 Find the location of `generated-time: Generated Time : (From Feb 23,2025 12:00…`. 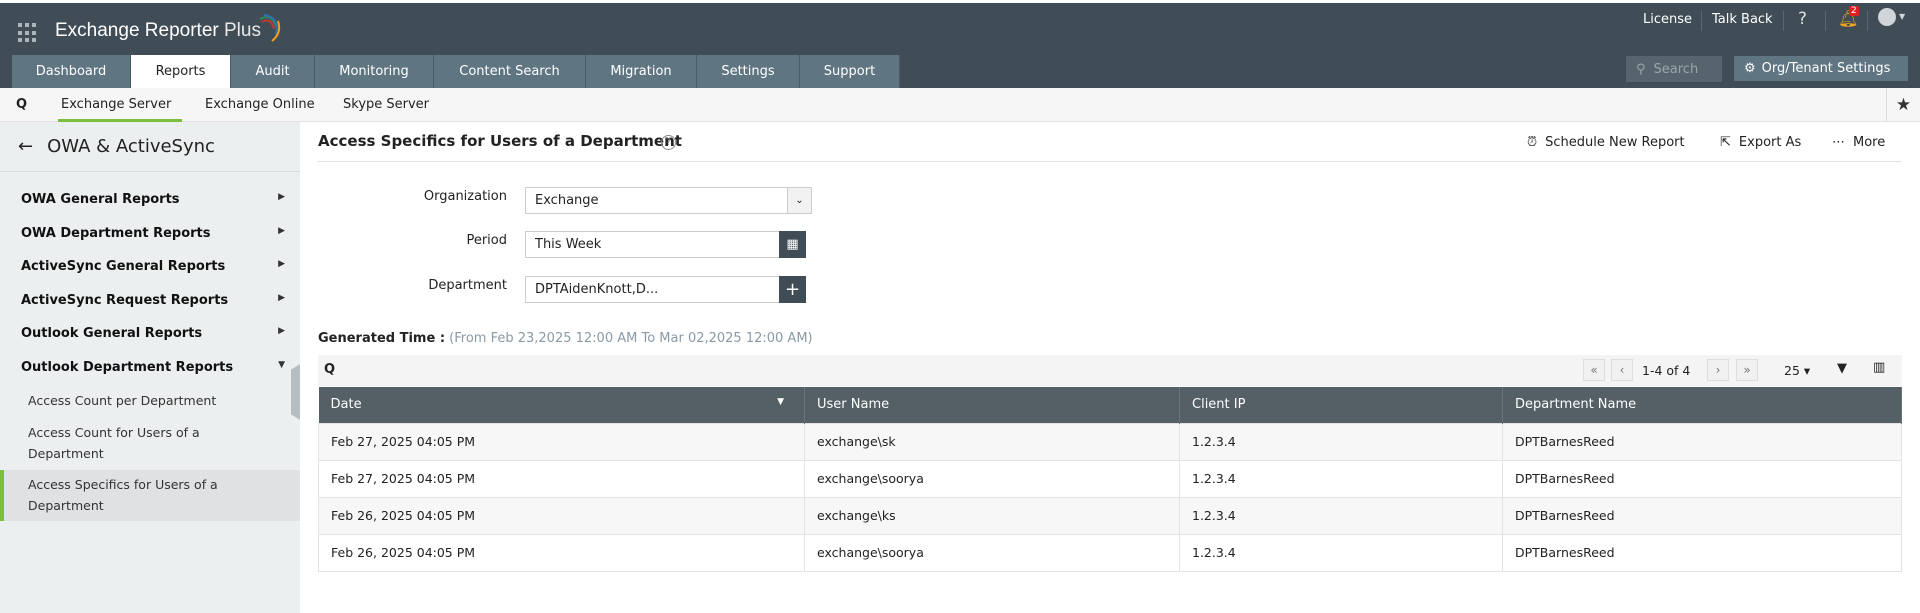

generated-time: Generated Time : (From Feb 23,2025 12:00… is located at coordinates (565, 338).